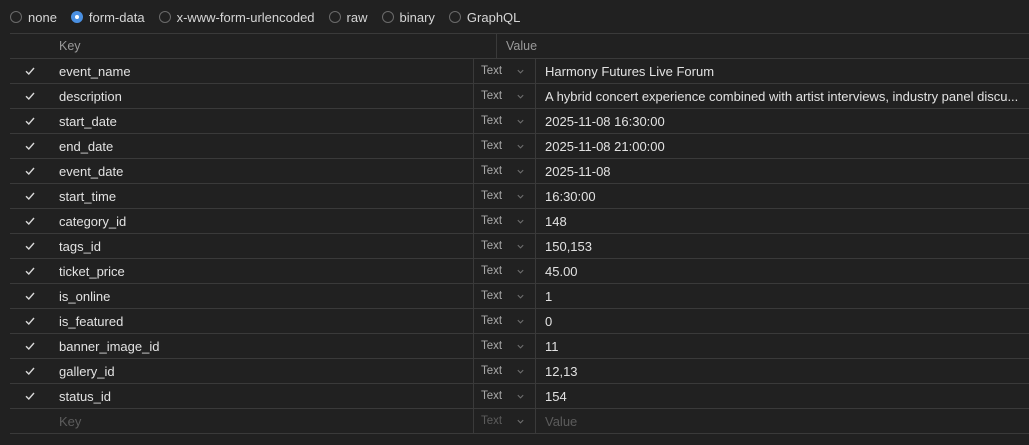 The image size is (1029, 445). What do you see at coordinates (348, 17) in the screenshot?
I see `body-type-raw: raw` at bounding box center [348, 17].